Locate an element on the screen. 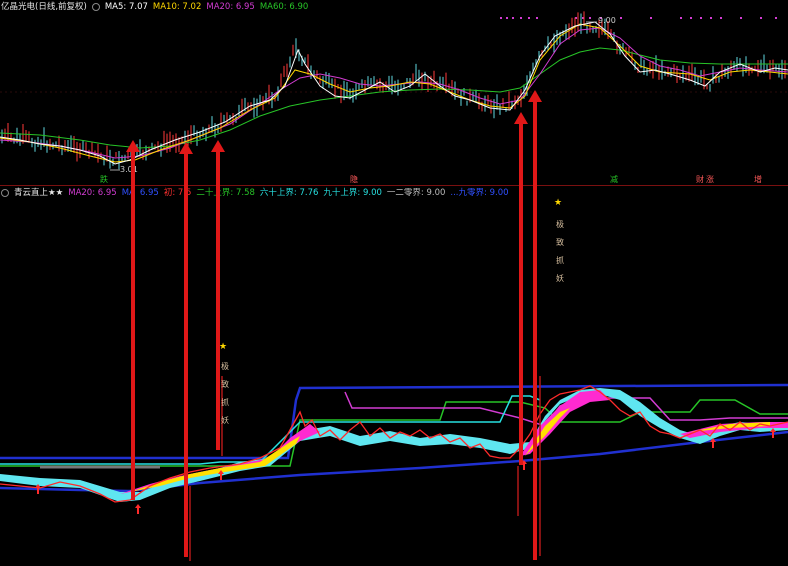  event-marker-finance: 财 is located at coordinates (700, 180).